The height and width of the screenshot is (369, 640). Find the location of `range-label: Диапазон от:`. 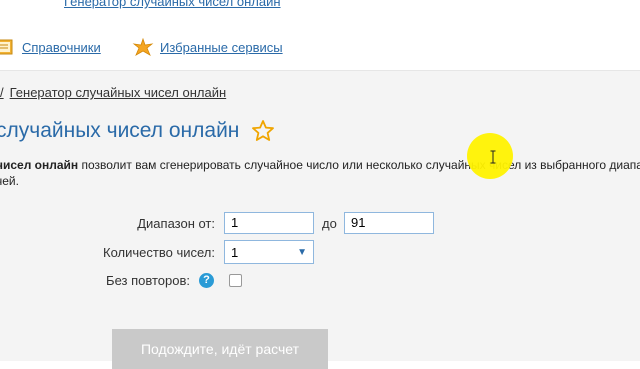

range-label: Диапазон от: is located at coordinates (176, 223).